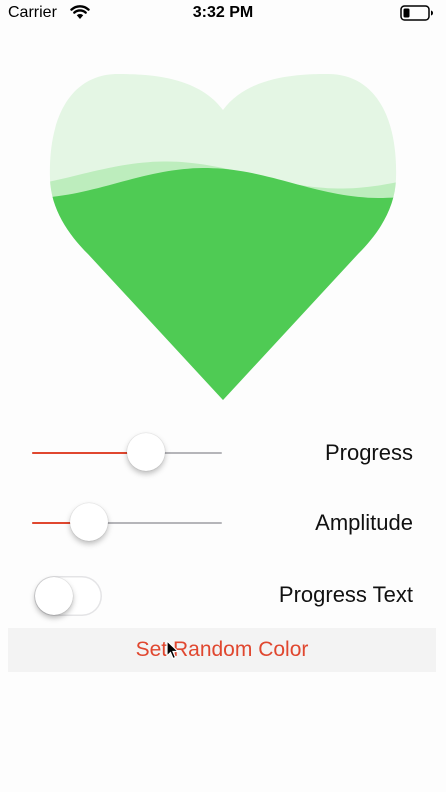 The height and width of the screenshot is (792, 446). Describe the element at coordinates (223, 523) in the screenshot. I see `amplitude-row: Amplitude` at that location.